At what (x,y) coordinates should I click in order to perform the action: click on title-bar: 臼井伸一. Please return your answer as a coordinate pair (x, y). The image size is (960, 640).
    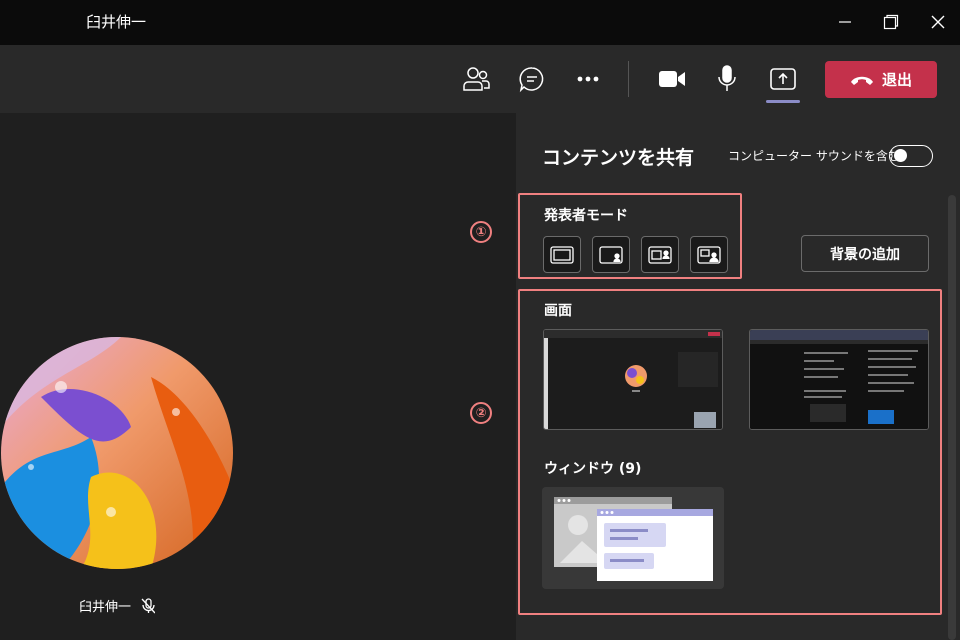
    Looking at the image, I should click on (480, 22).